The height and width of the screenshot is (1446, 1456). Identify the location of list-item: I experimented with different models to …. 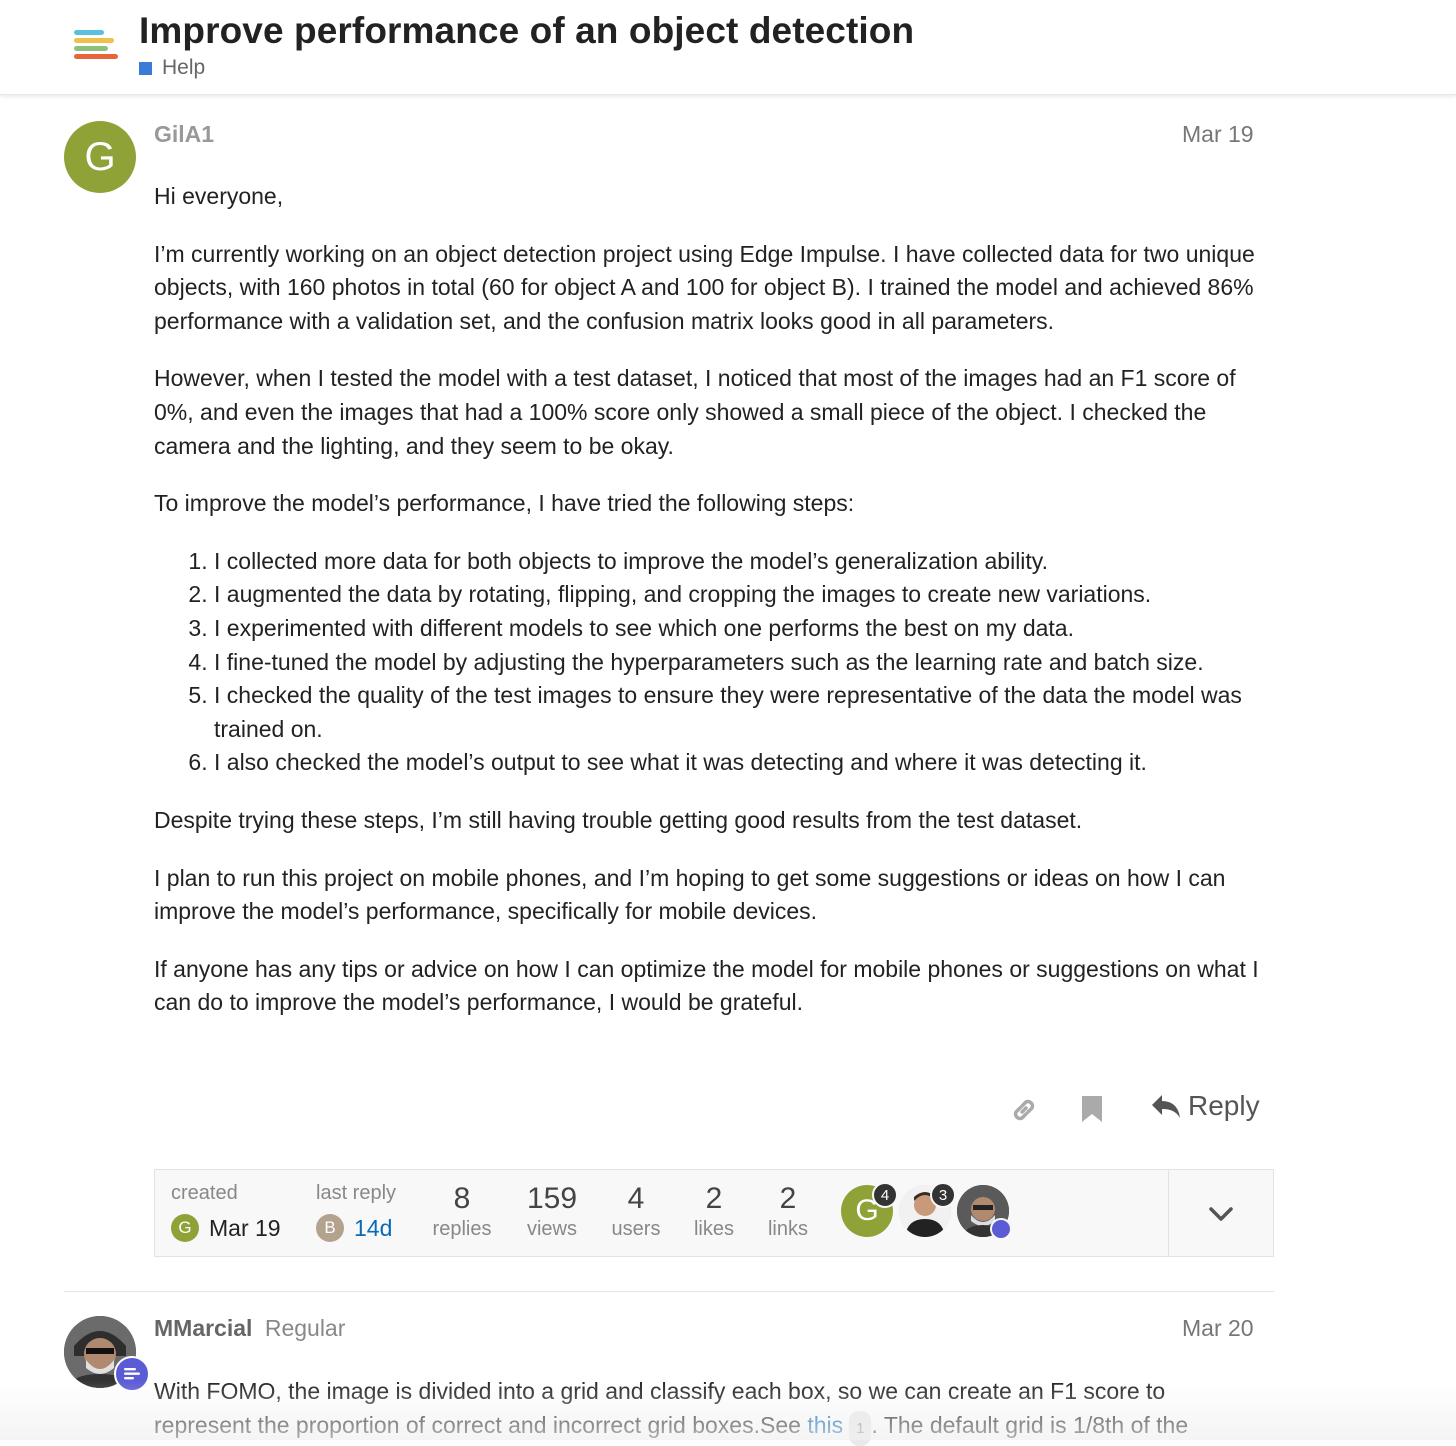
(739, 629).